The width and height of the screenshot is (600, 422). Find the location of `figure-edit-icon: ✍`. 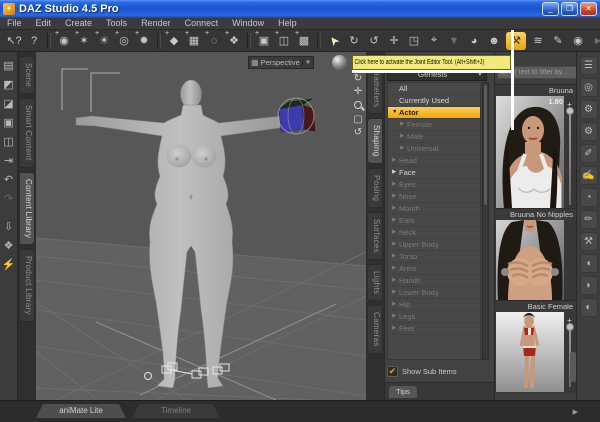

figure-edit-icon: ✍ is located at coordinates (588, 175).